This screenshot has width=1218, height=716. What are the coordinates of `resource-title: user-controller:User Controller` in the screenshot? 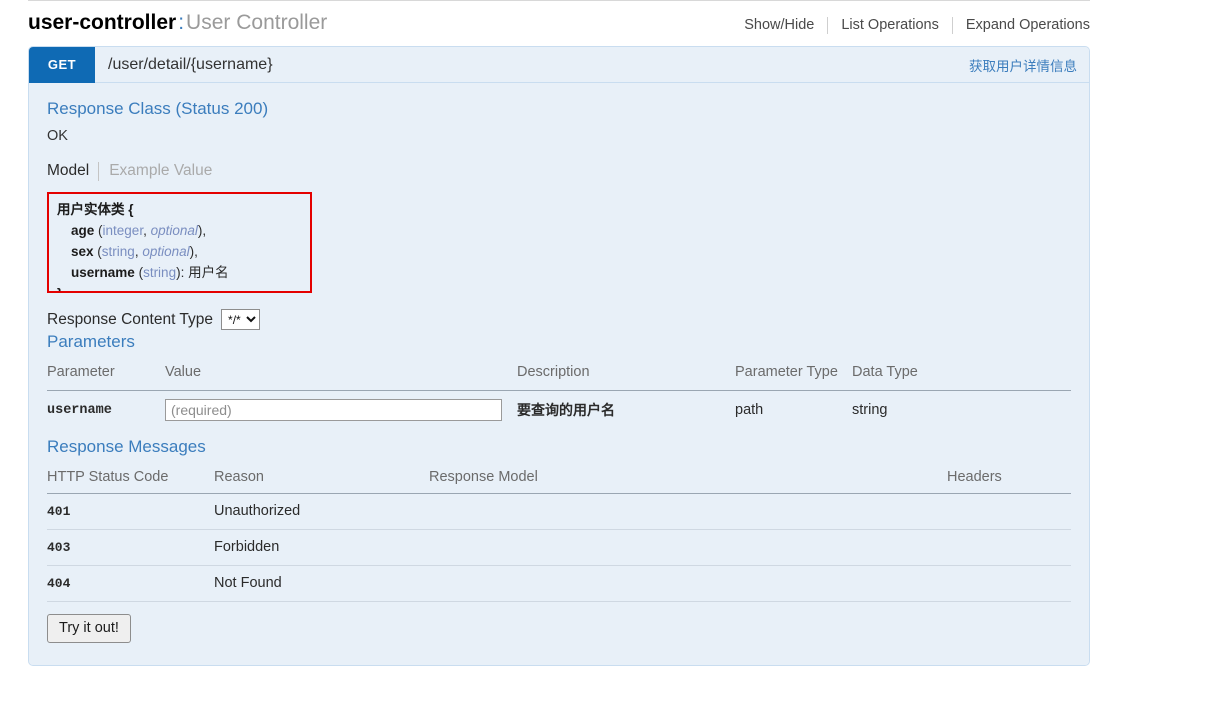 It's located at (177, 23).